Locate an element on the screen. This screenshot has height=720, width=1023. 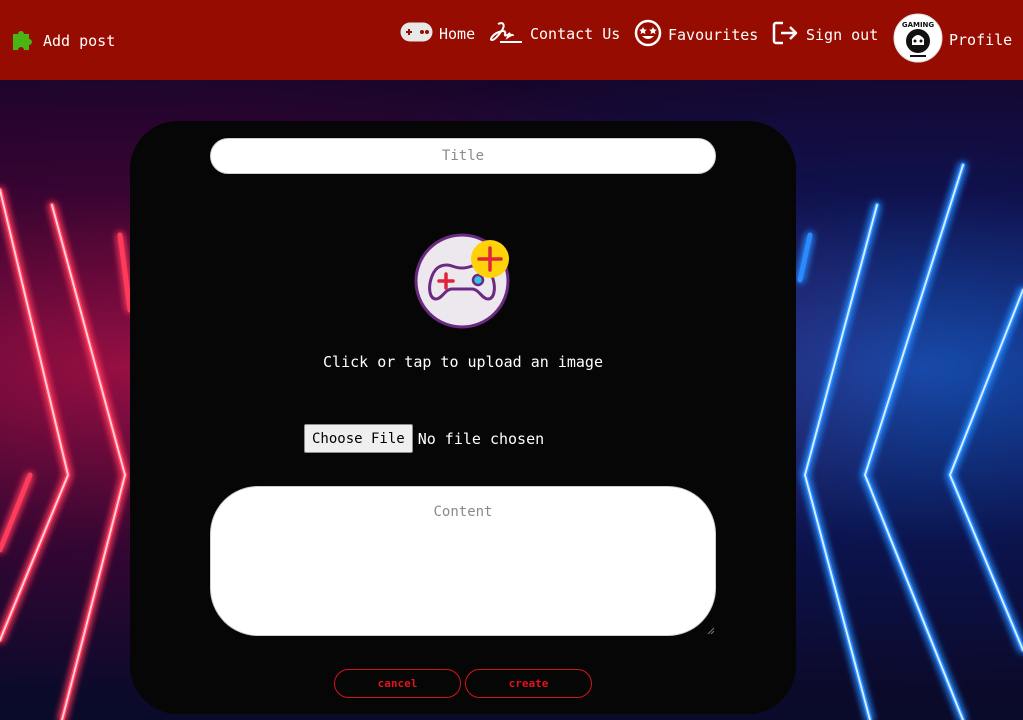
nav-favourites: Favourites is located at coordinates (696, 35).